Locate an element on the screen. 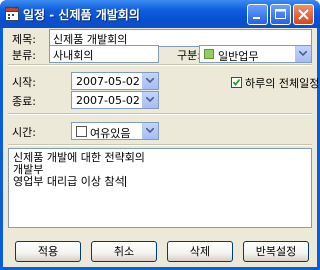 The width and height of the screenshot is (320, 270). subject-label: 제목: is located at coordinates (24, 39).